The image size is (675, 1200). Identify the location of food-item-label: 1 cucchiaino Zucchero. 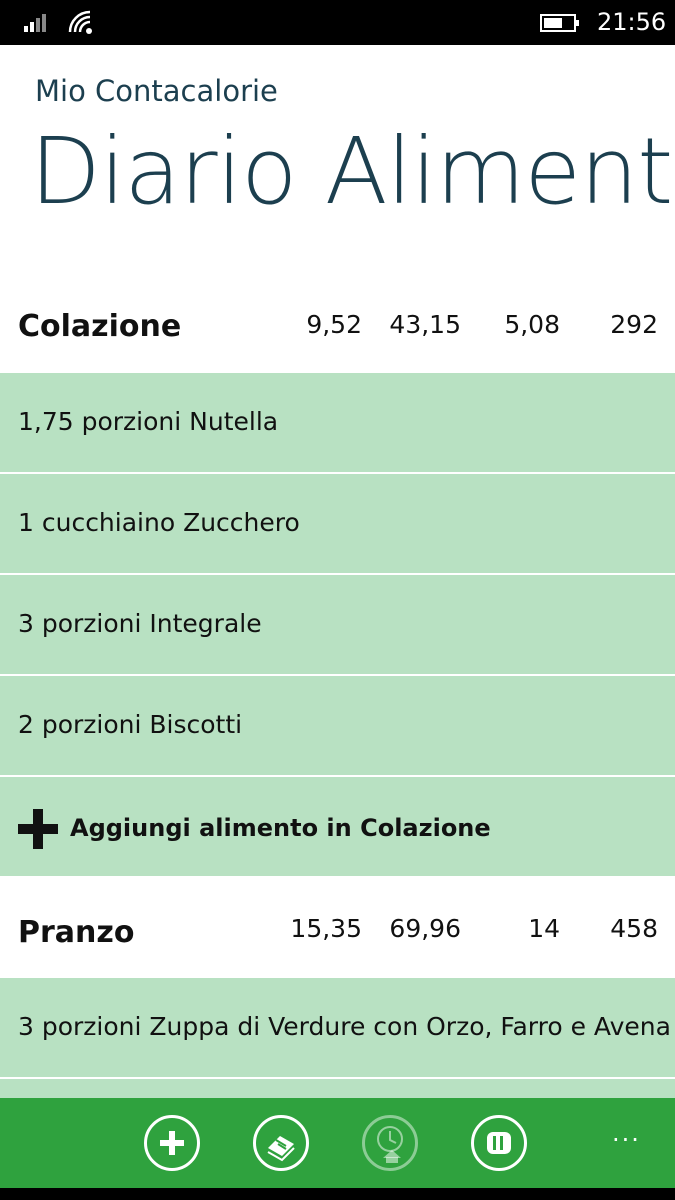
(159, 522).